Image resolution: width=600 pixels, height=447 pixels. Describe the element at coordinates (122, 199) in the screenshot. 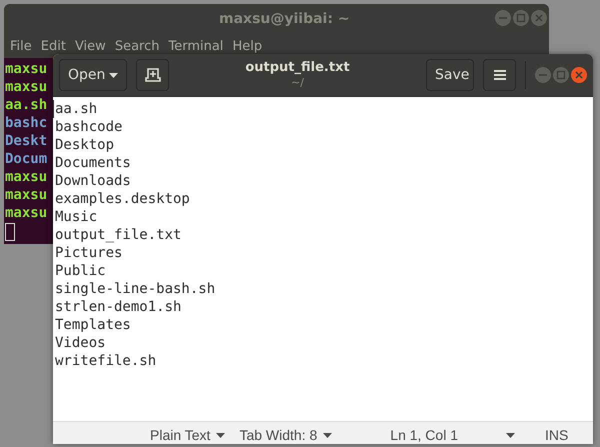

I see `text-line: examples.desktop` at that location.